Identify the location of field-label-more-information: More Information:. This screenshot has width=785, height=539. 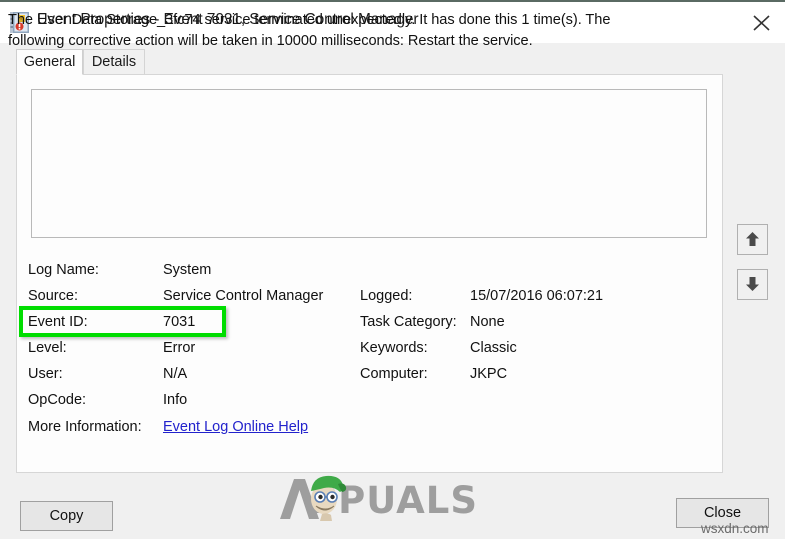
(85, 427).